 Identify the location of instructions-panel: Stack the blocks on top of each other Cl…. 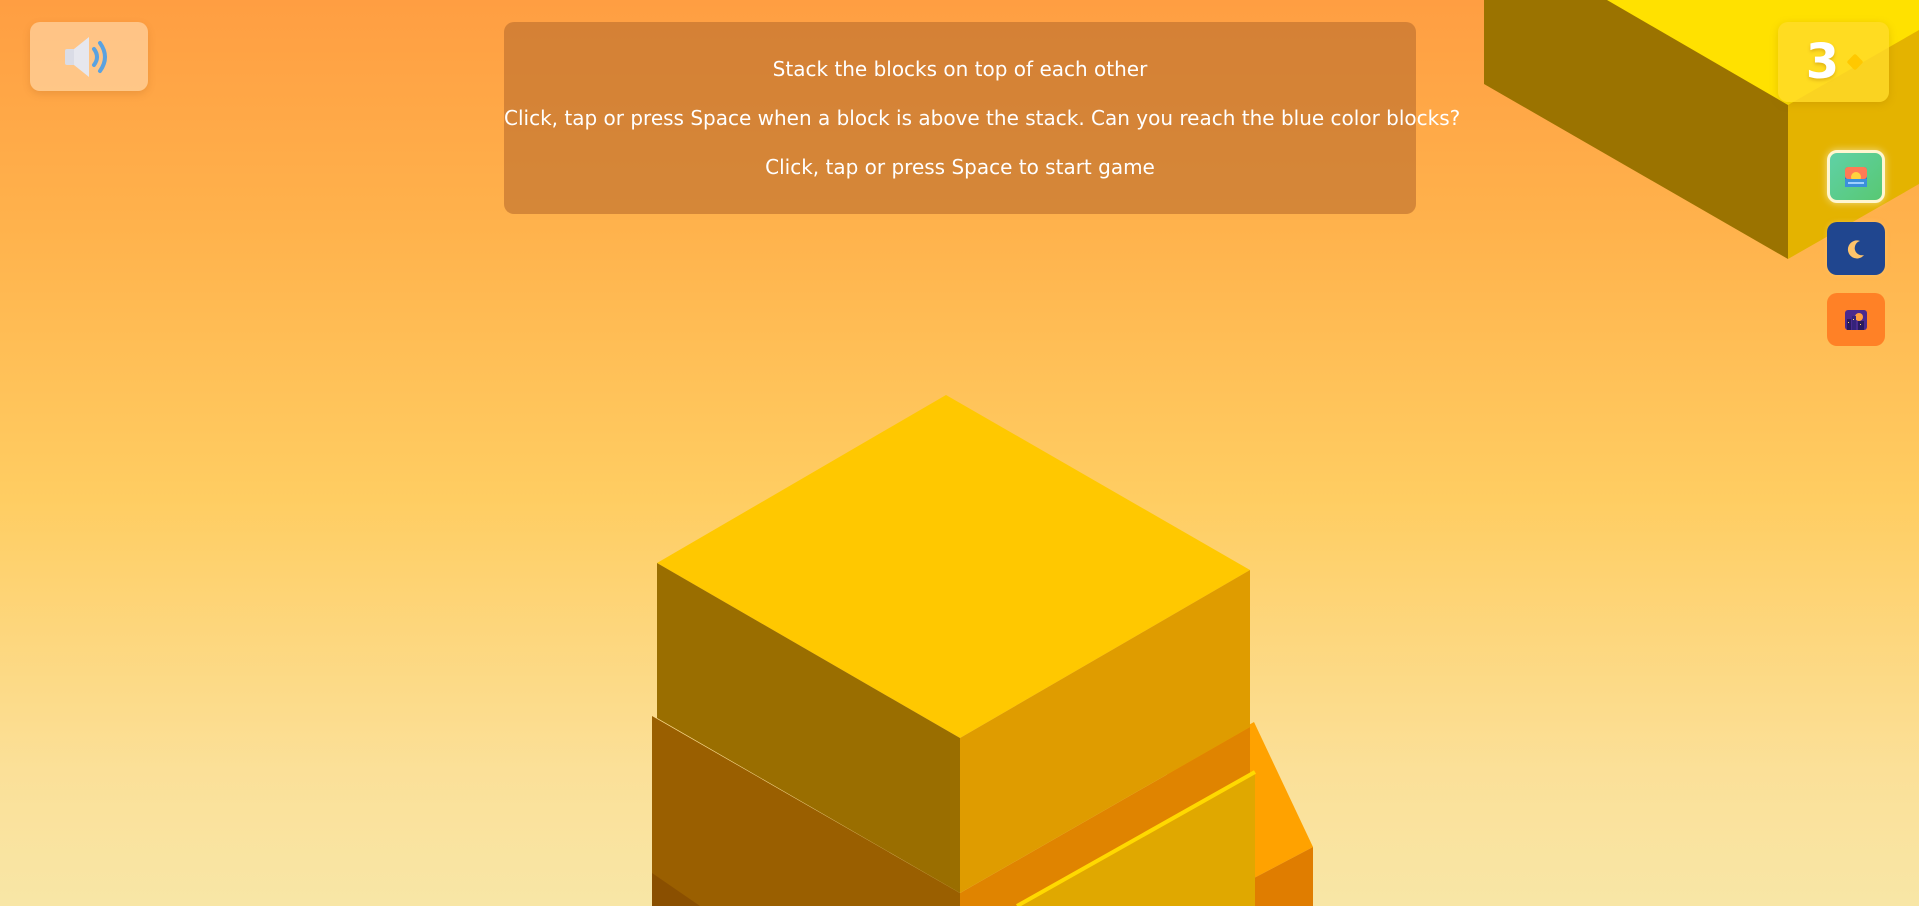
(982, 118).